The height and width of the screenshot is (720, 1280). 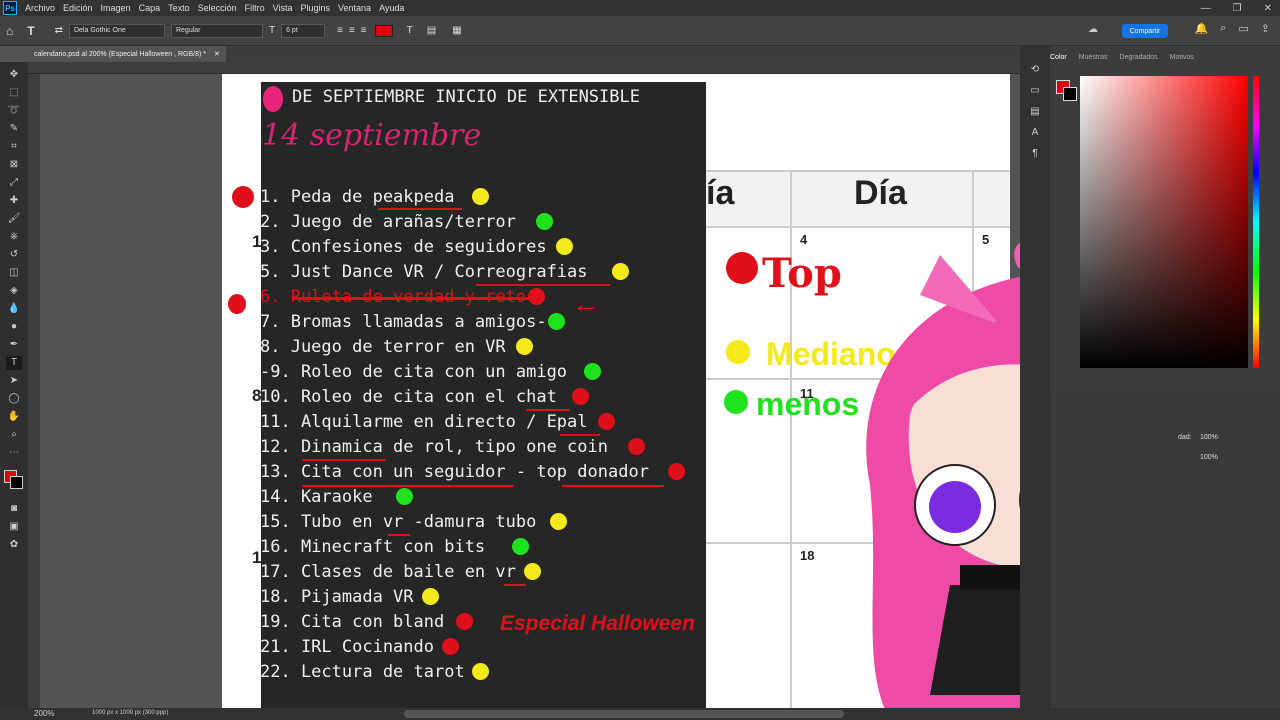 I want to click on align-right-icon: ≡, so click(x=364, y=30).